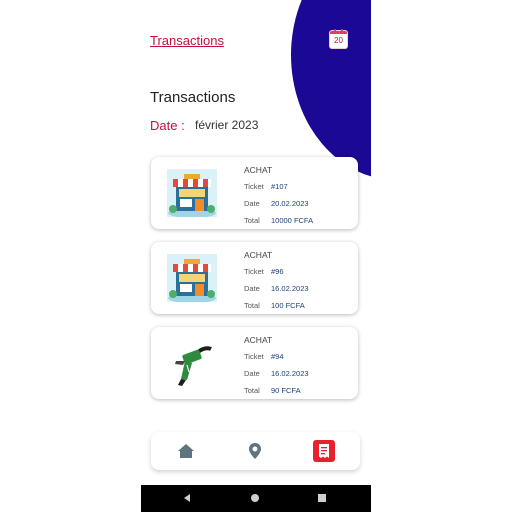 The width and height of the screenshot is (512, 512). I want to click on total-value: 10000 FCFA, so click(292, 220).